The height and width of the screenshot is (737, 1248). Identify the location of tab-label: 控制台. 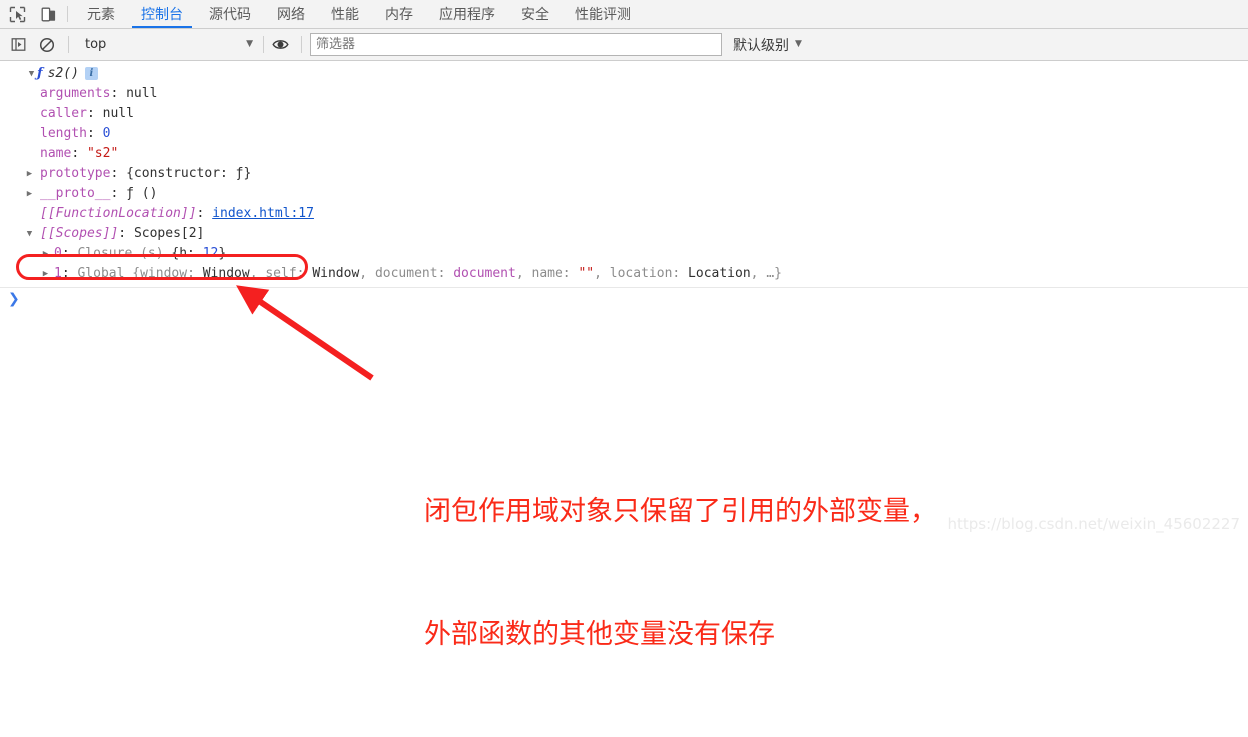
(162, 15).